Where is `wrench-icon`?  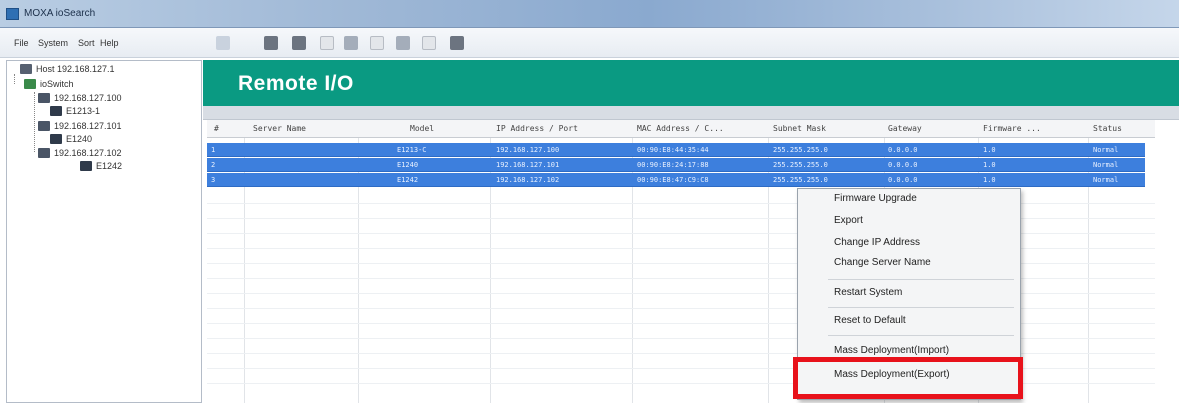
wrench-icon is located at coordinates (327, 43).